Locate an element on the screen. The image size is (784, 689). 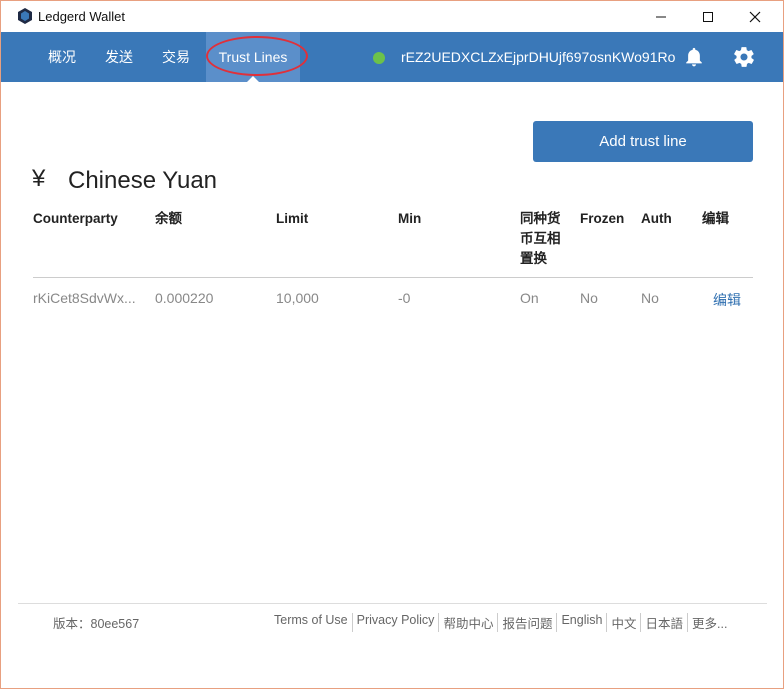
minimize-icon is located at coordinates (661, 16).